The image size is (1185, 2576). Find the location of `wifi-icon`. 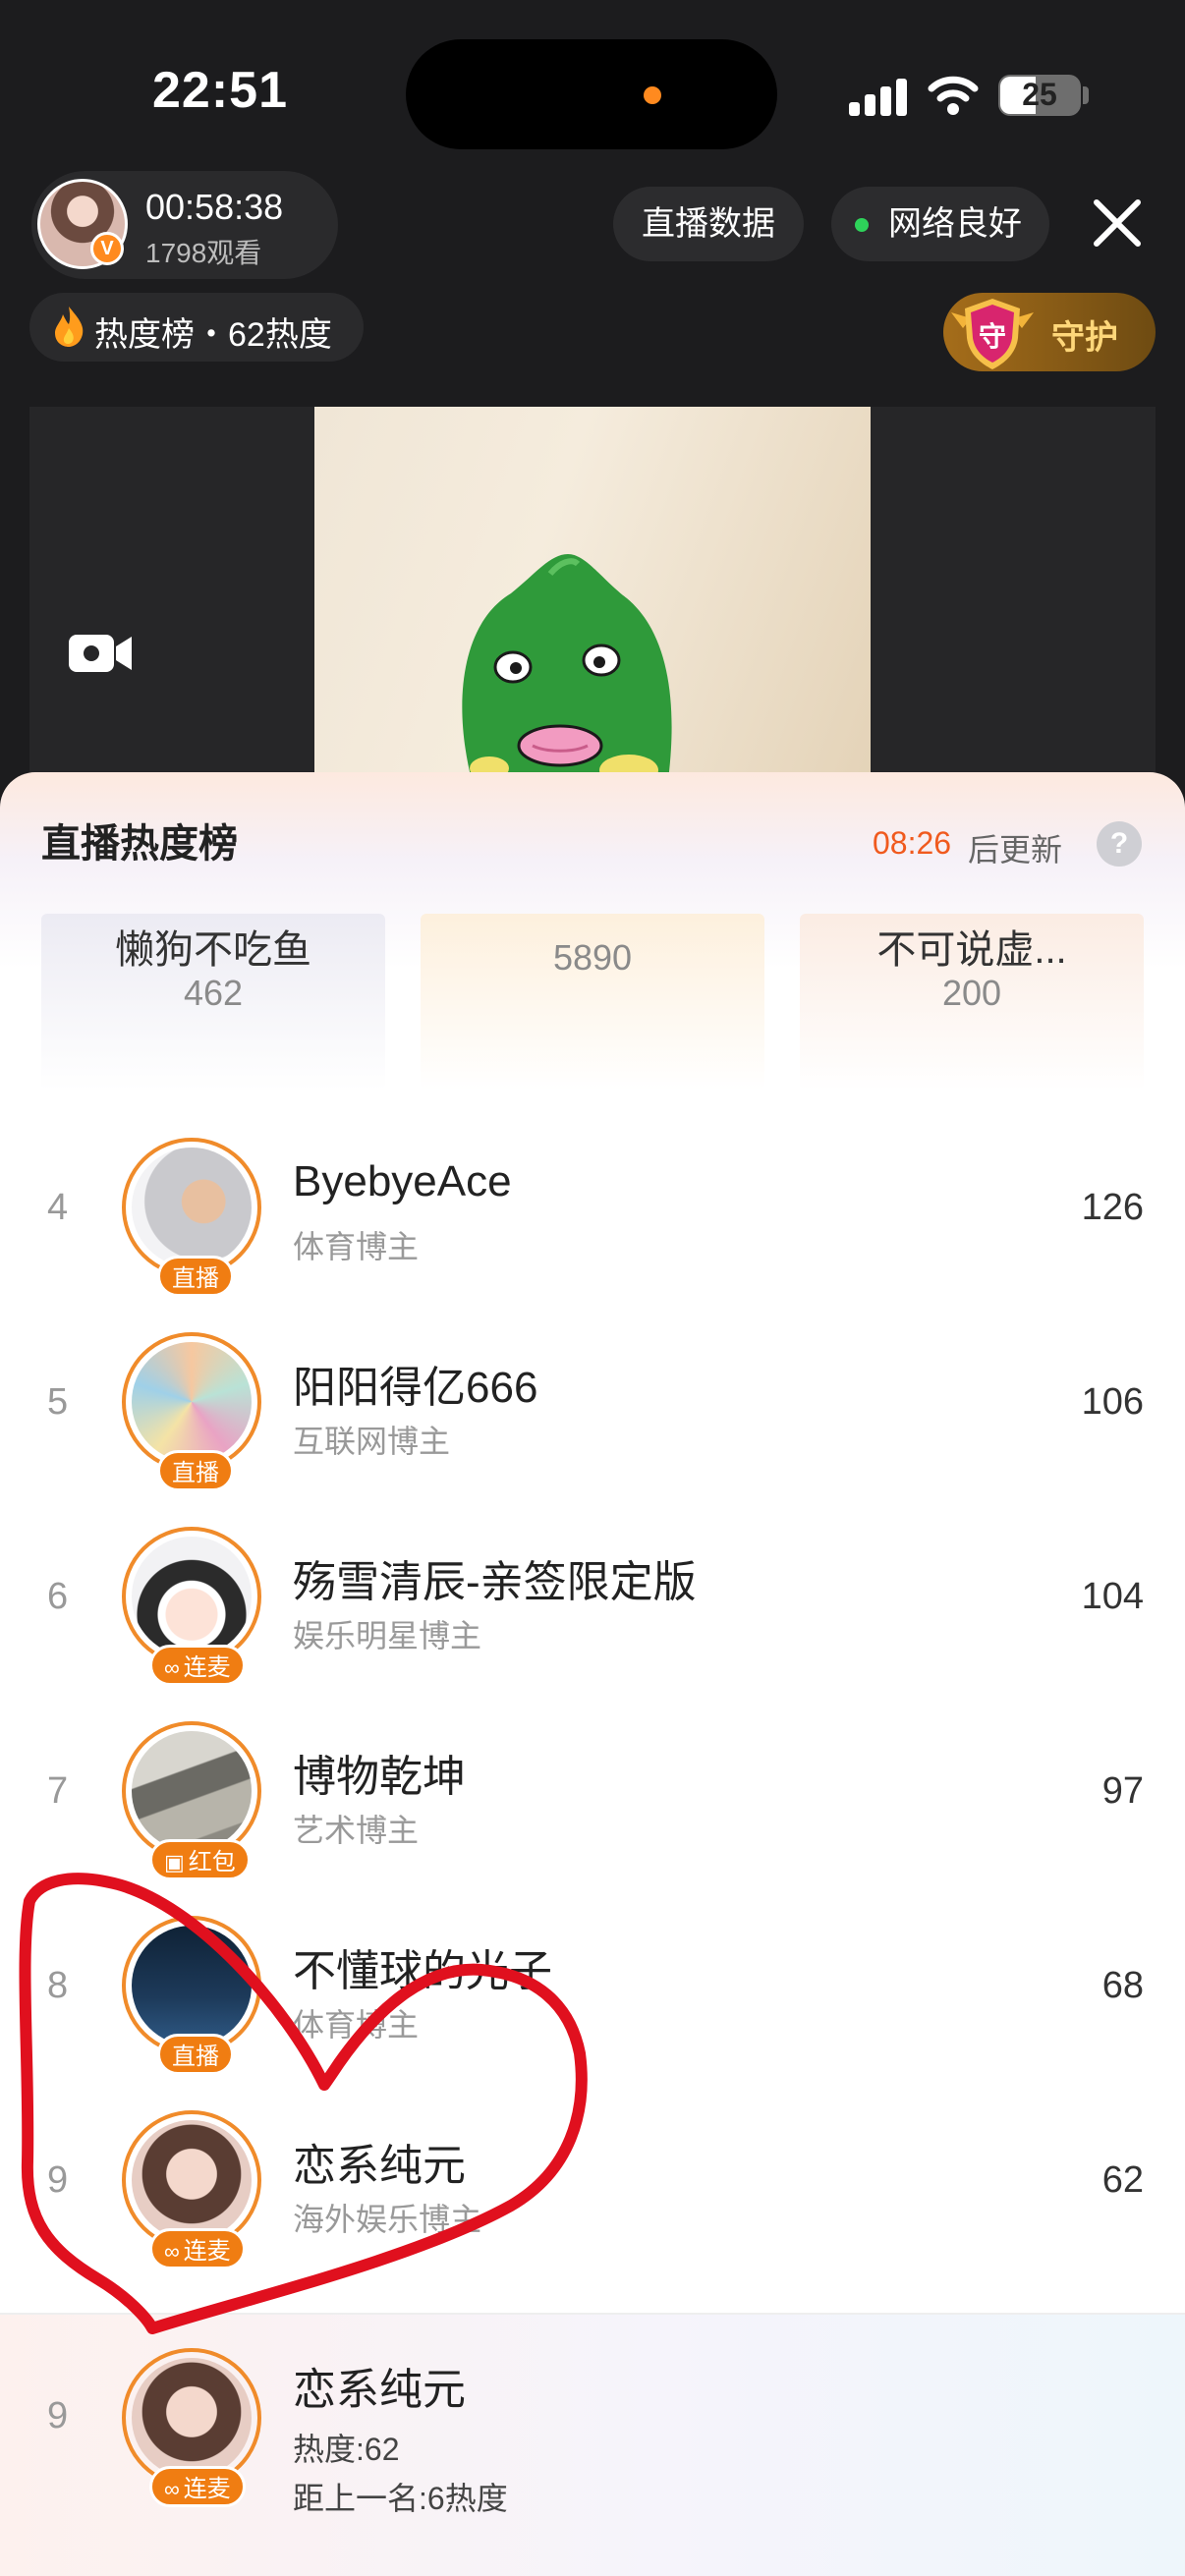

wifi-icon is located at coordinates (954, 95).